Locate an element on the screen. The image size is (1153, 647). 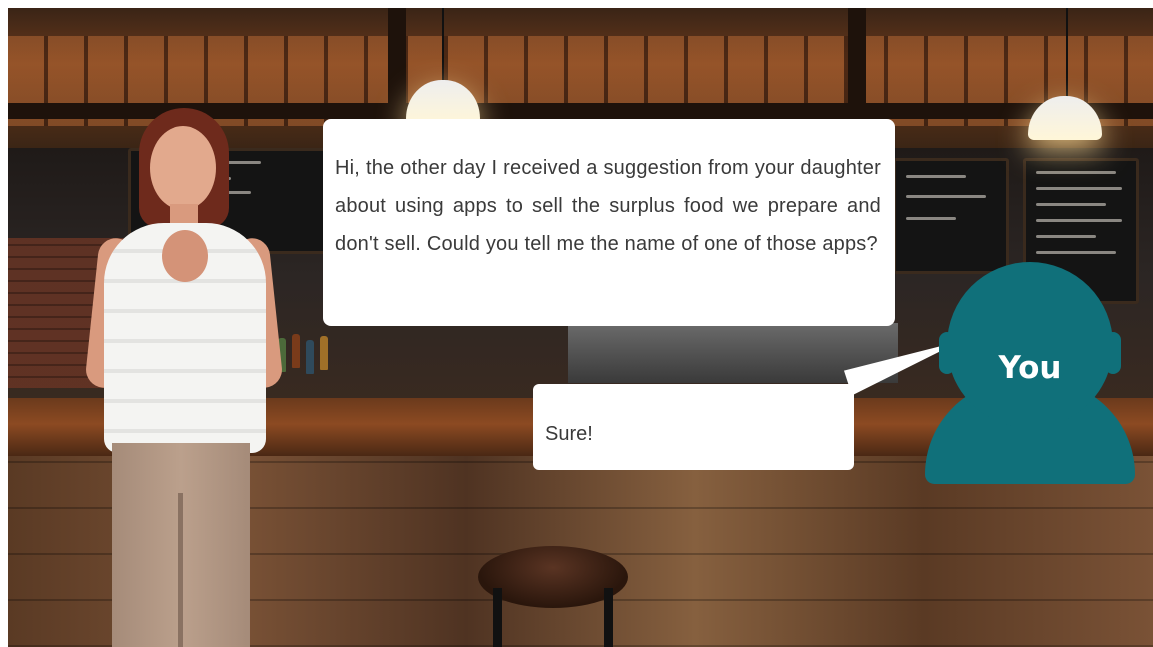
player-response-text: Sure! is located at coordinates (569, 434).